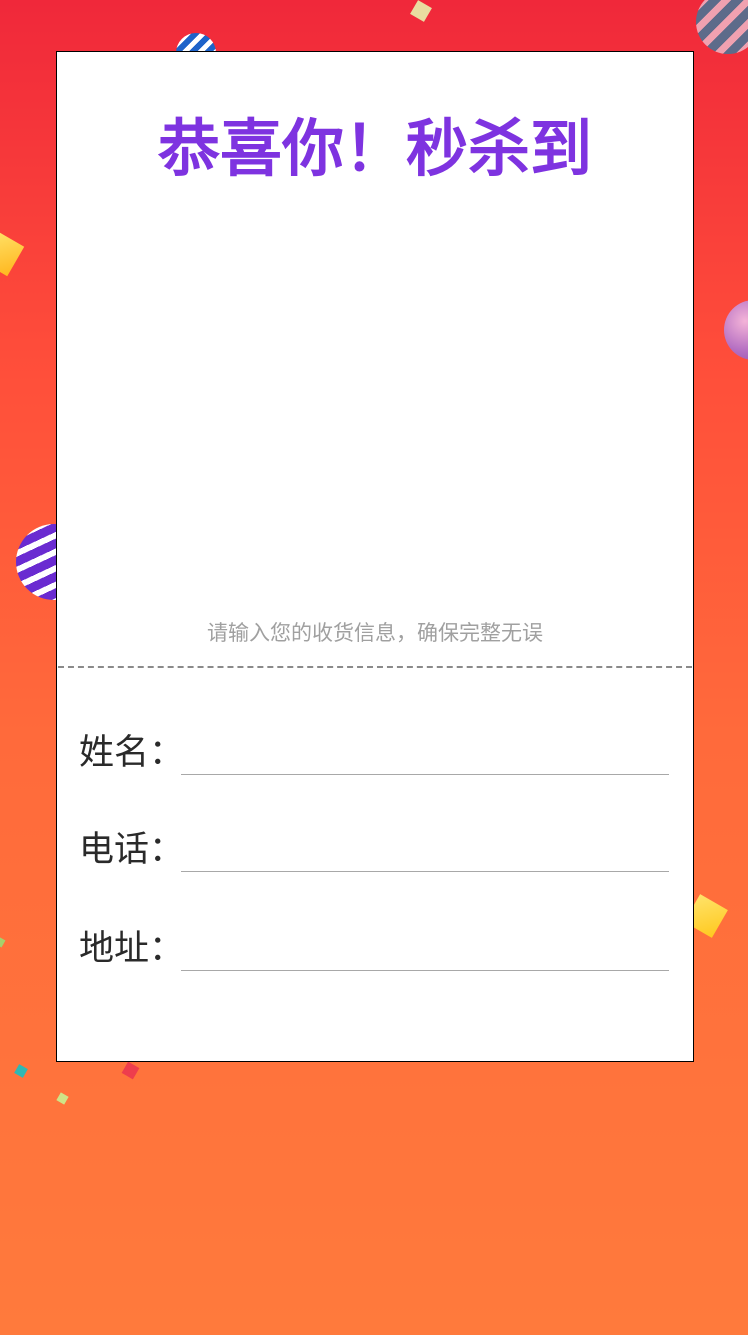  Describe the element at coordinates (421, 11) in the screenshot. I see `cube-beige-decoration` at that location.